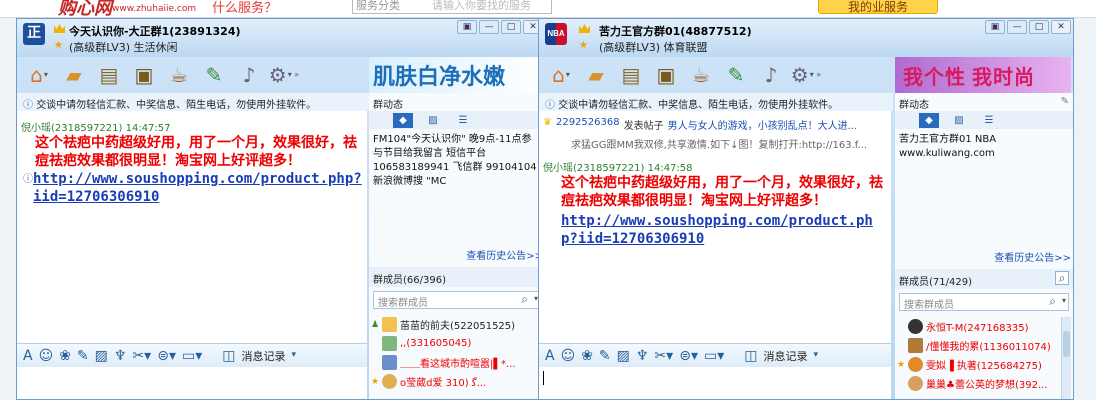 The image size is (1096, 400). I want to click on wrench-icon: ✎, so click(1065, 101).